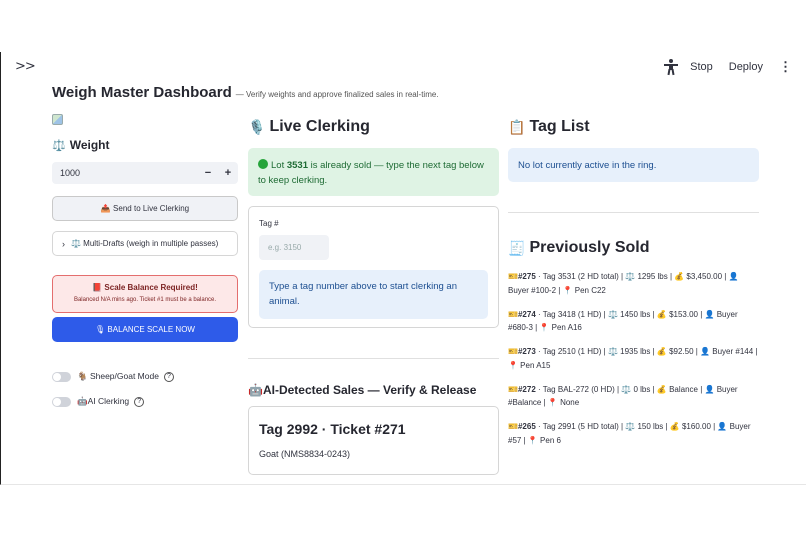 This screenshot has width=806, height=537. Describe the element at coordinates (589, 247) in the screenshot. I see `previously-sold-title: Previously Sold` at that location.